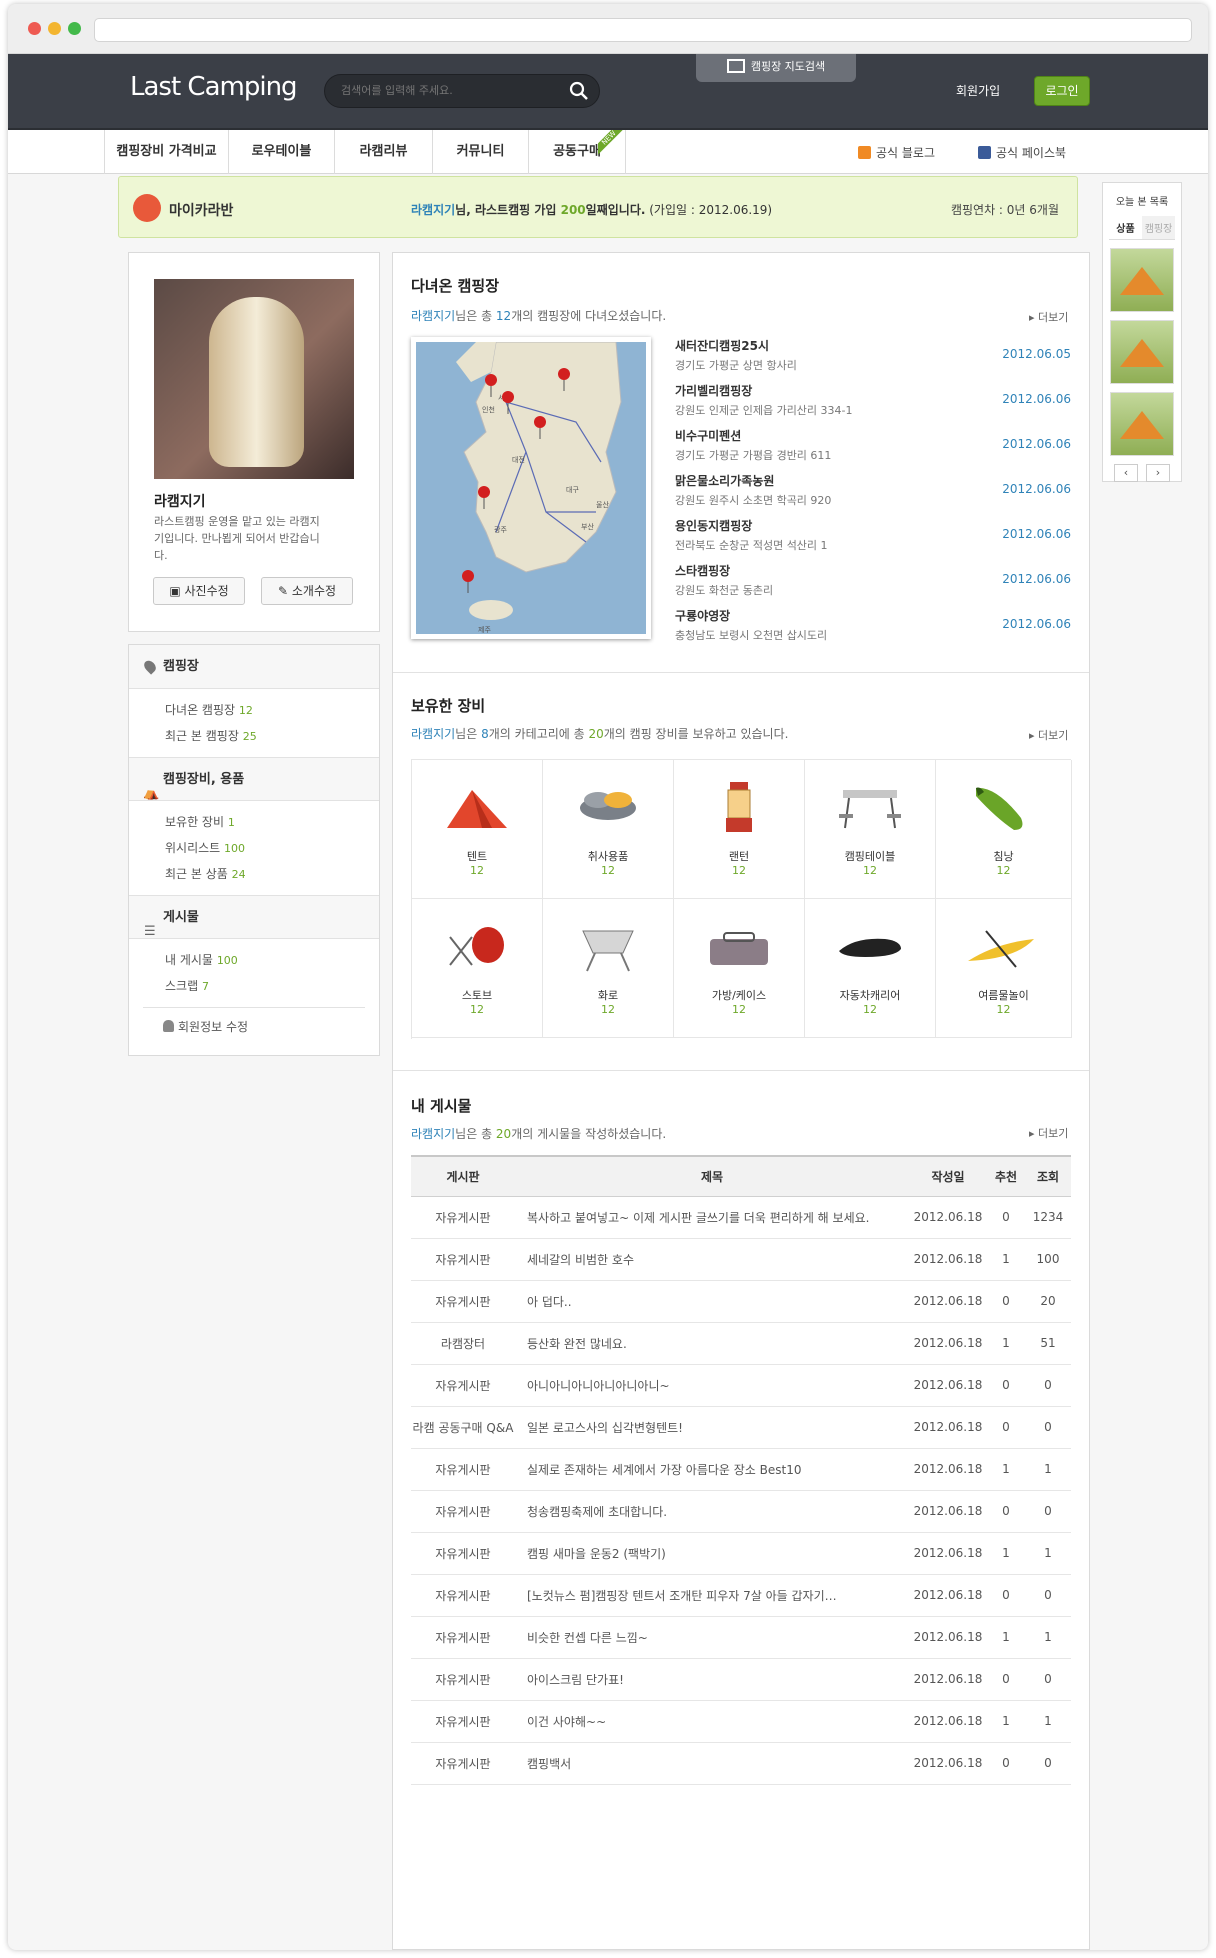 This screenshot has height=1958, width=1216. What do you see at coordinates (712, 1343) in the screenshot?
I see `post-title: 등산화 완전 많네요.` at bounding box center [712, 1343].